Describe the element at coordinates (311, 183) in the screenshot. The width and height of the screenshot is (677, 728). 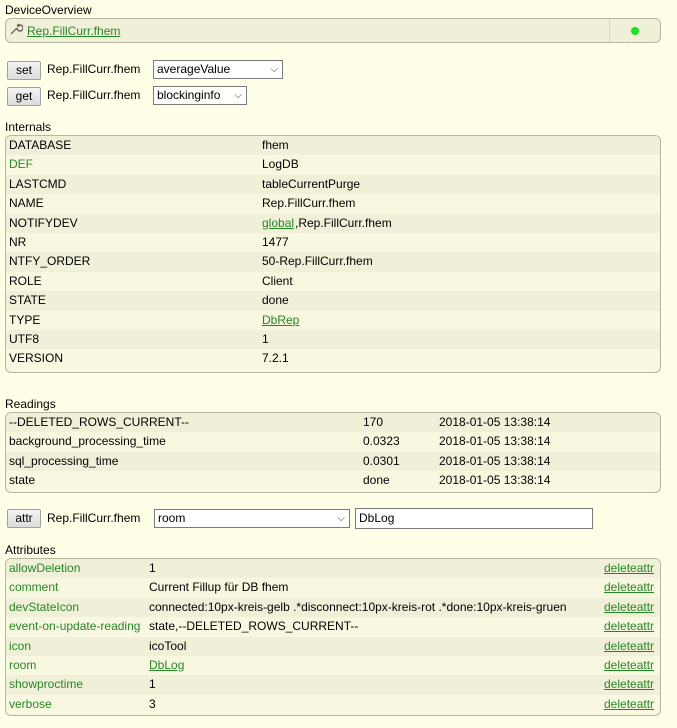
I see `internal-value: tableCurrentPurge` at that location.